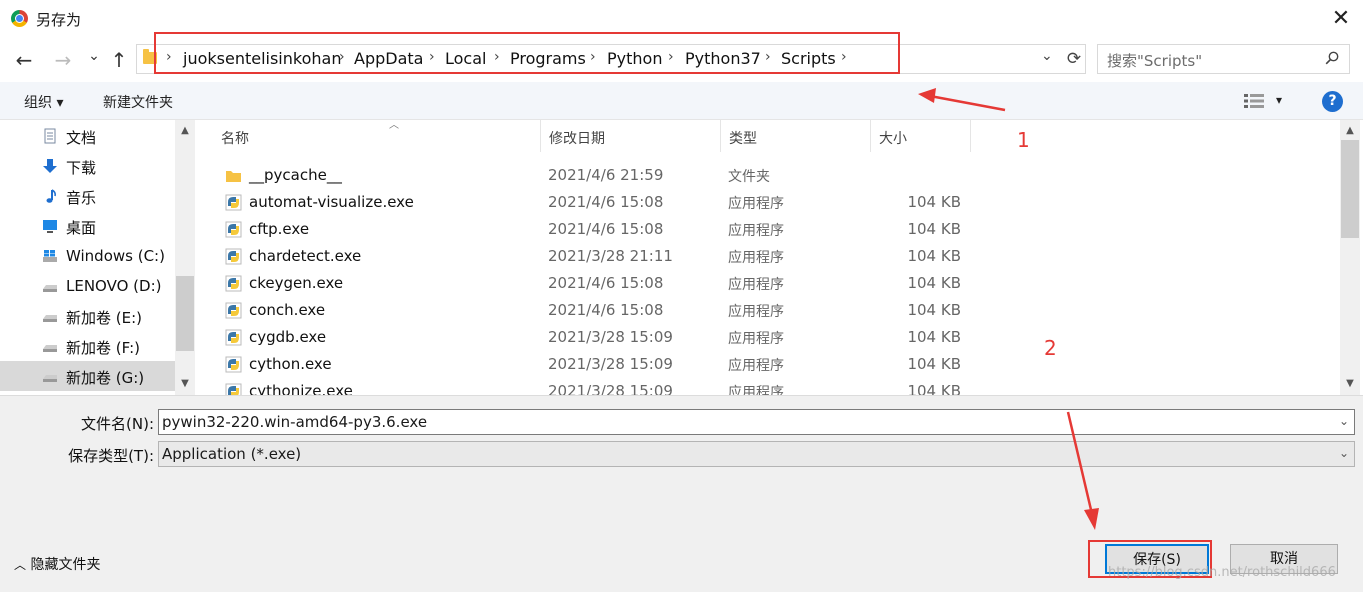  I want to click on folder-icon, so click(233, 176).